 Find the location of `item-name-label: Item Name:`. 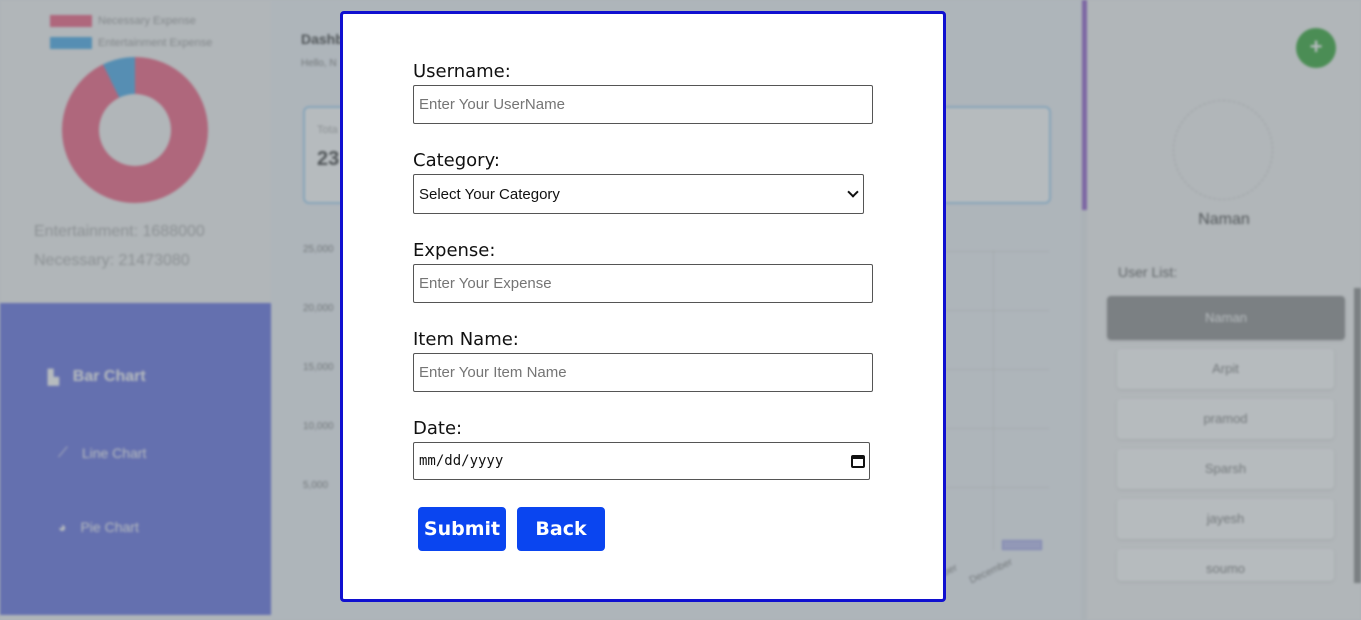

item-name-label: Item Name: is located at coordinates (466, 339).